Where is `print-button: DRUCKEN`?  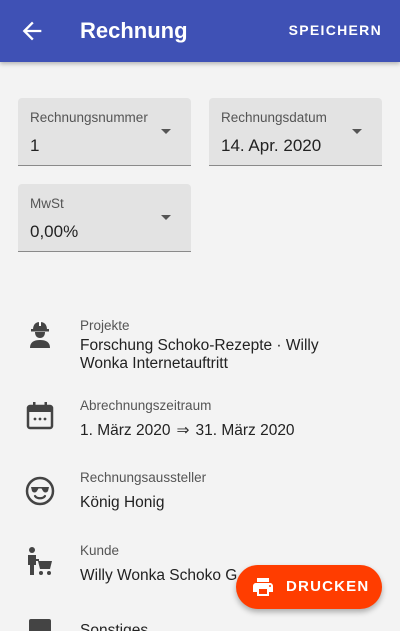
print-button: DRUCKEN is located at coordinates (309, 587).